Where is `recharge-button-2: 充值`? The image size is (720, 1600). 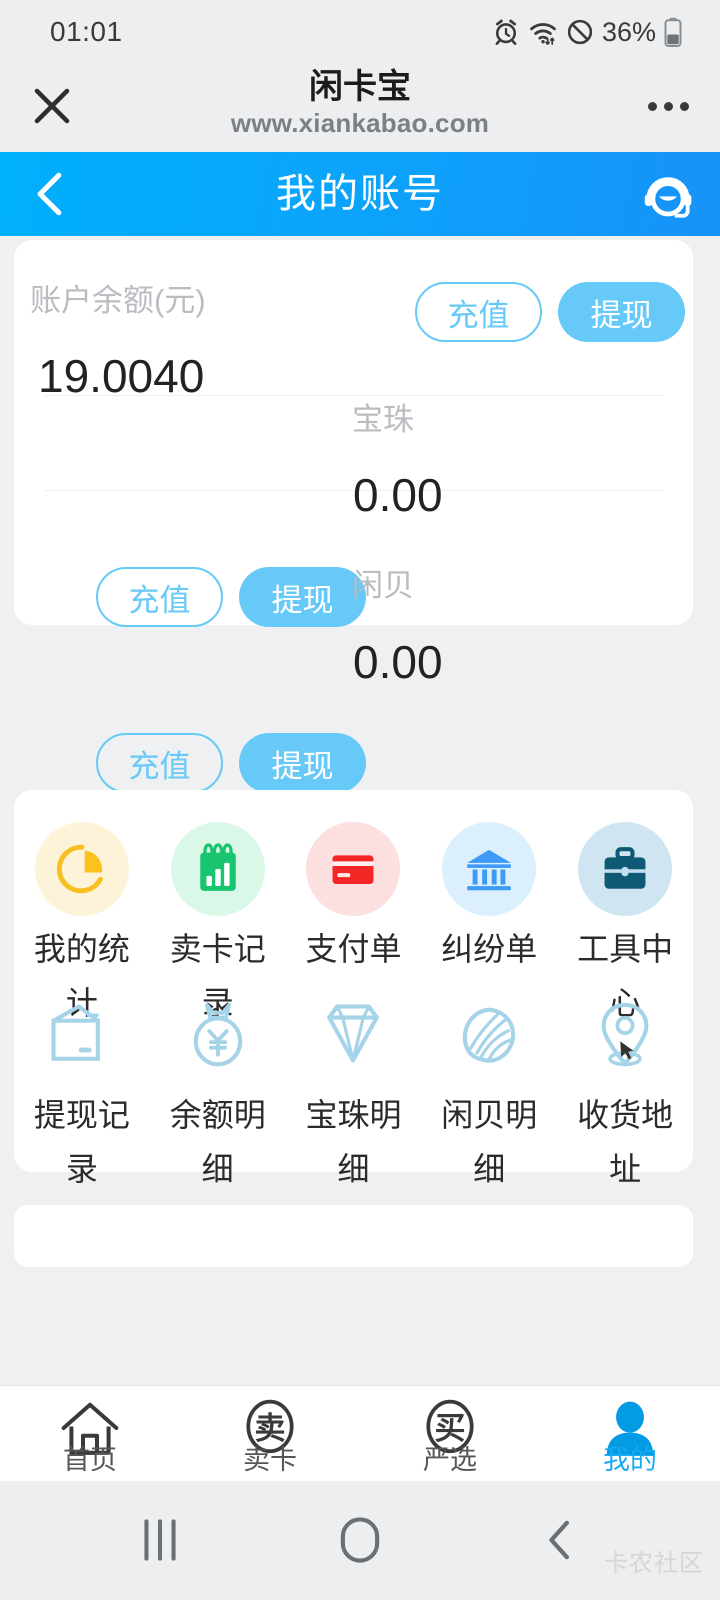
recharge-button-2: 充值 is located at coordinates (159, 763).